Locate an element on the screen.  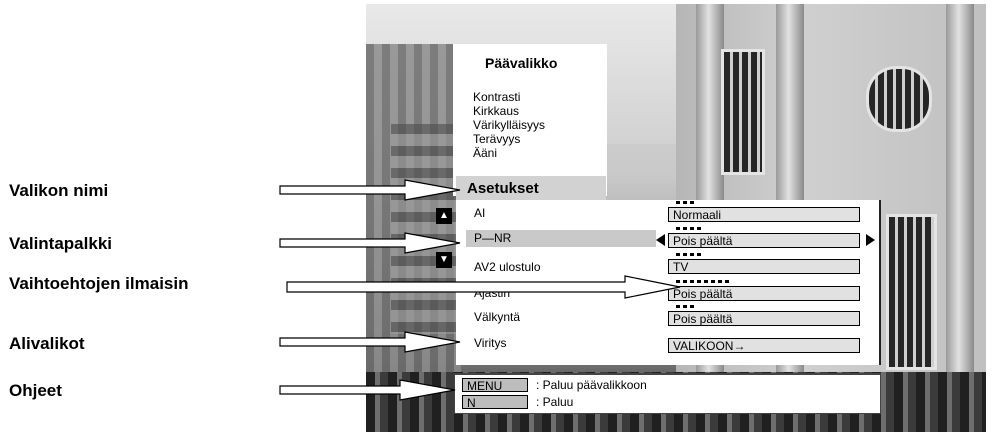
arrow-instructions is located at coordinates (367, 390).